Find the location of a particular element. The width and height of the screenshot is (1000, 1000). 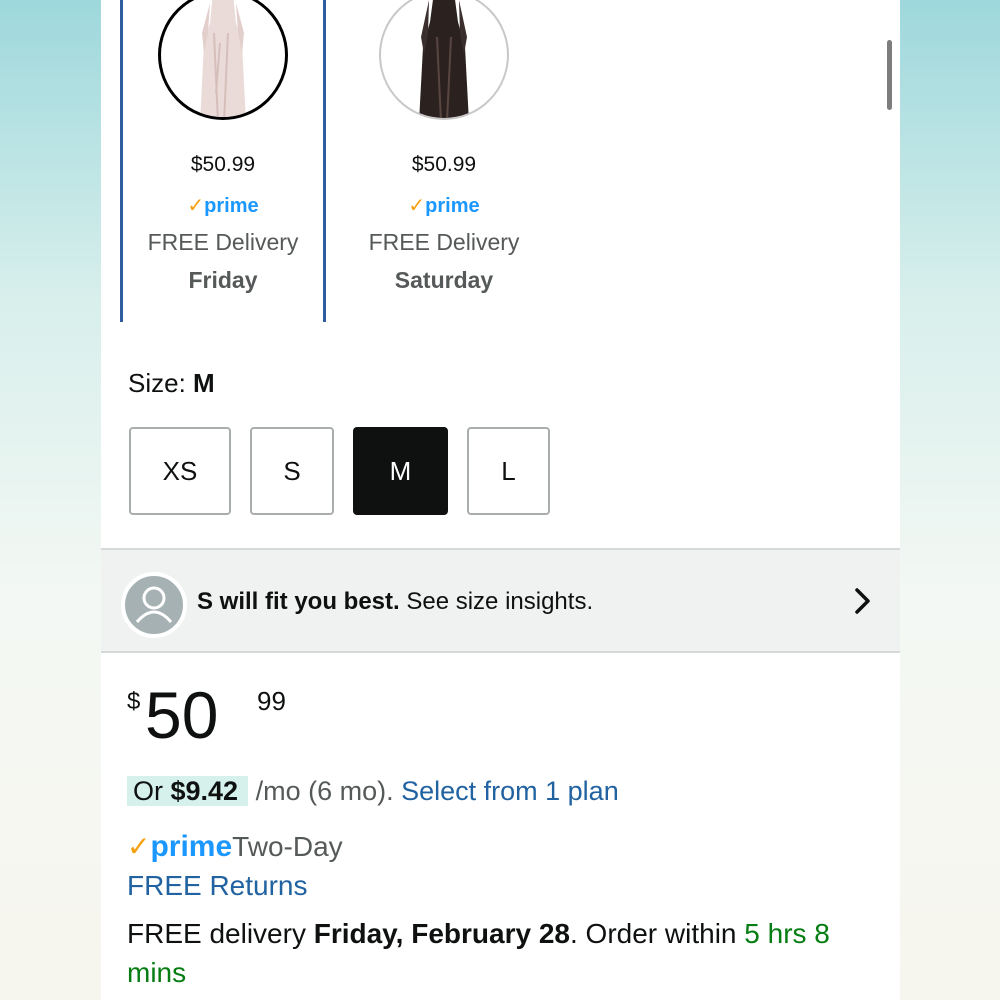

price-whole: 50 is located at coordinates (182, 715).